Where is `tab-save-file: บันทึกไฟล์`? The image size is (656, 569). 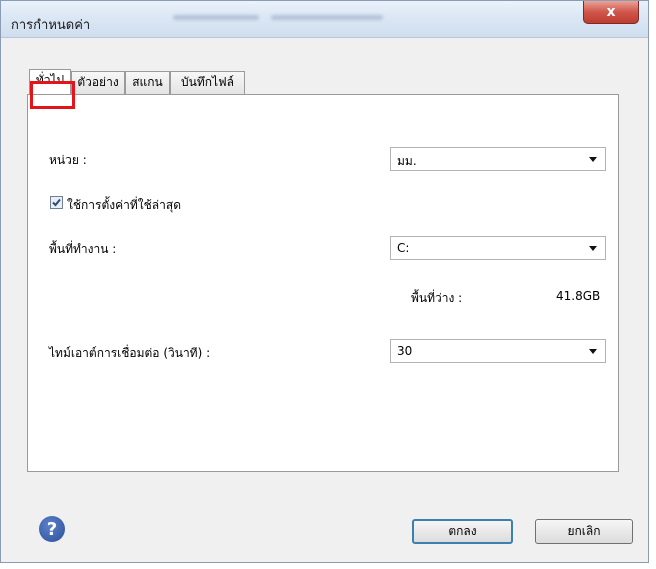
tab-save-file: บันทึกไฟล์ is located at coordinates (207, 82).